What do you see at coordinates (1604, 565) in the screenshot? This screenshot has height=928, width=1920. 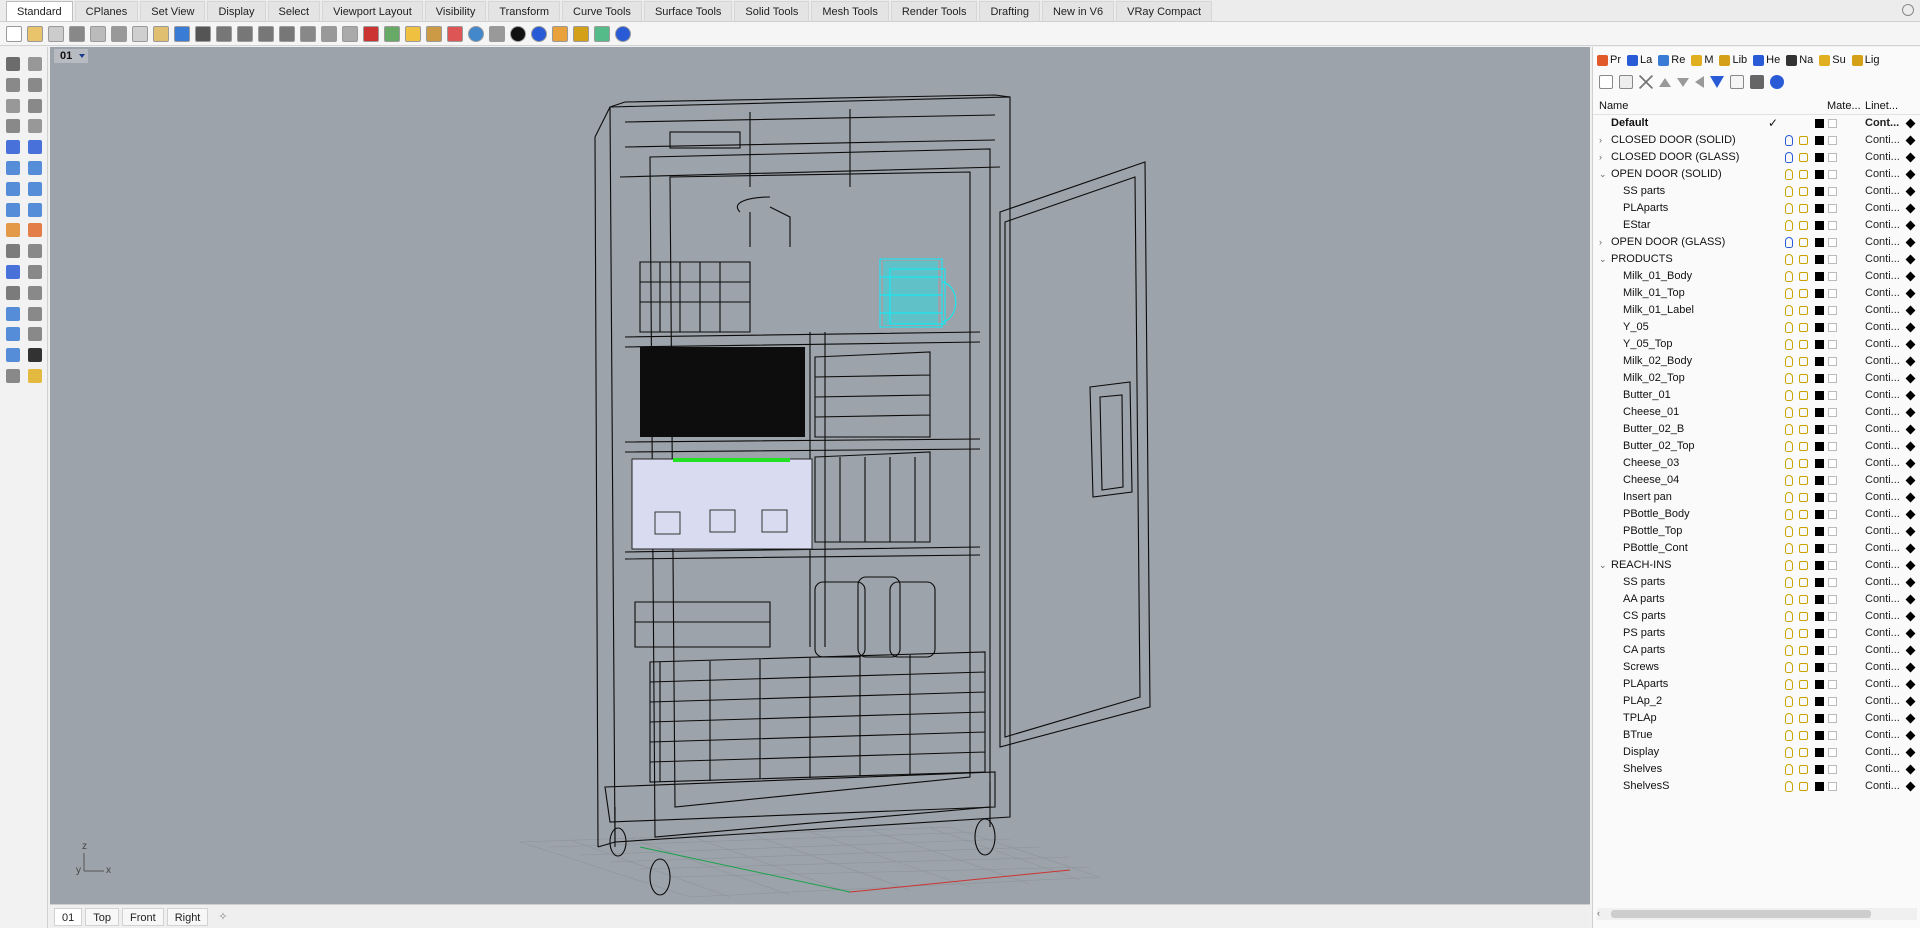 I see `collapse-chevron-icon: ⌄` at bounding box center [1604, 565].